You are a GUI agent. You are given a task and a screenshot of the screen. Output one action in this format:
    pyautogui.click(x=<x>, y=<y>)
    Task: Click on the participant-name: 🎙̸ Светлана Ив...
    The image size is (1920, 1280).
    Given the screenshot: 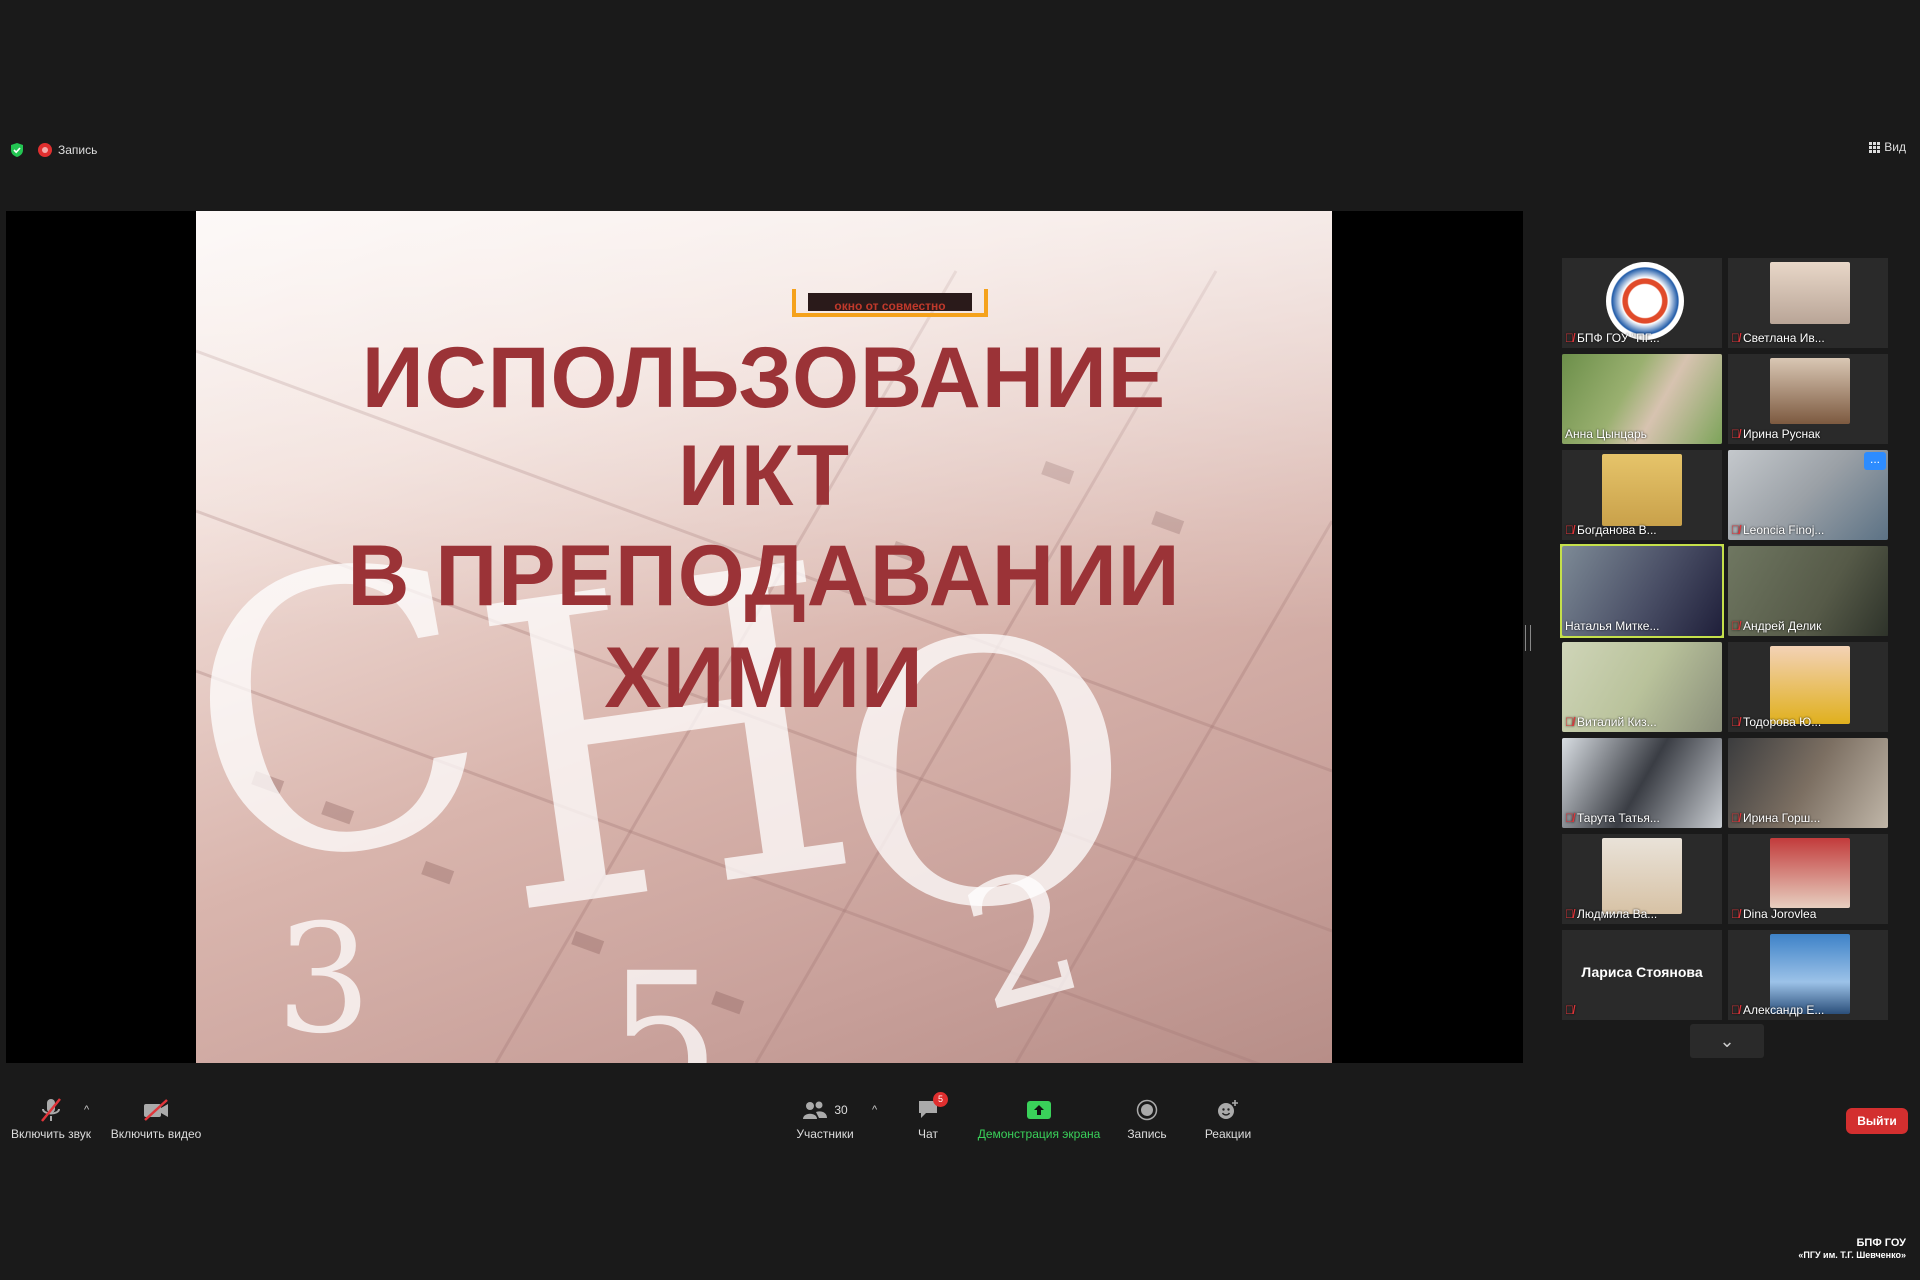 What is the action you would take?
    pyautogui.click(x=1778, y=338)
    